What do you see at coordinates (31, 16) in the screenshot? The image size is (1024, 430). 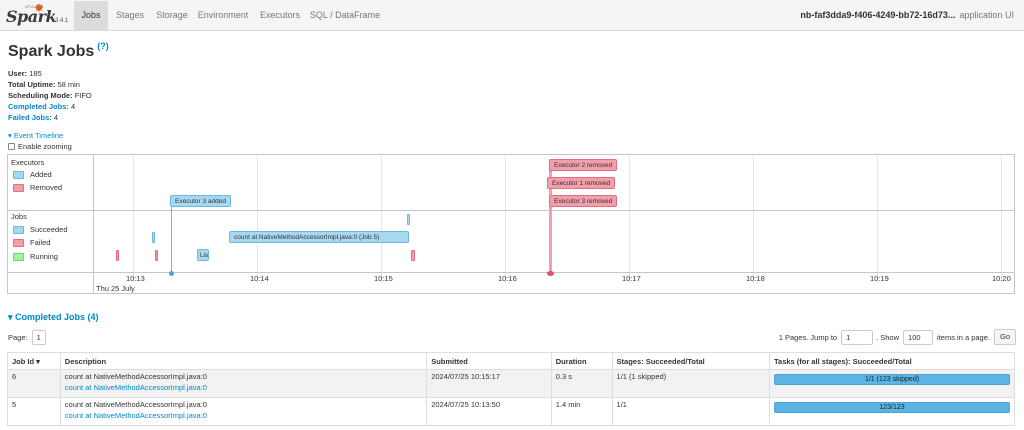 I see `brand-name: Spark` at bounding box center [31, 16].